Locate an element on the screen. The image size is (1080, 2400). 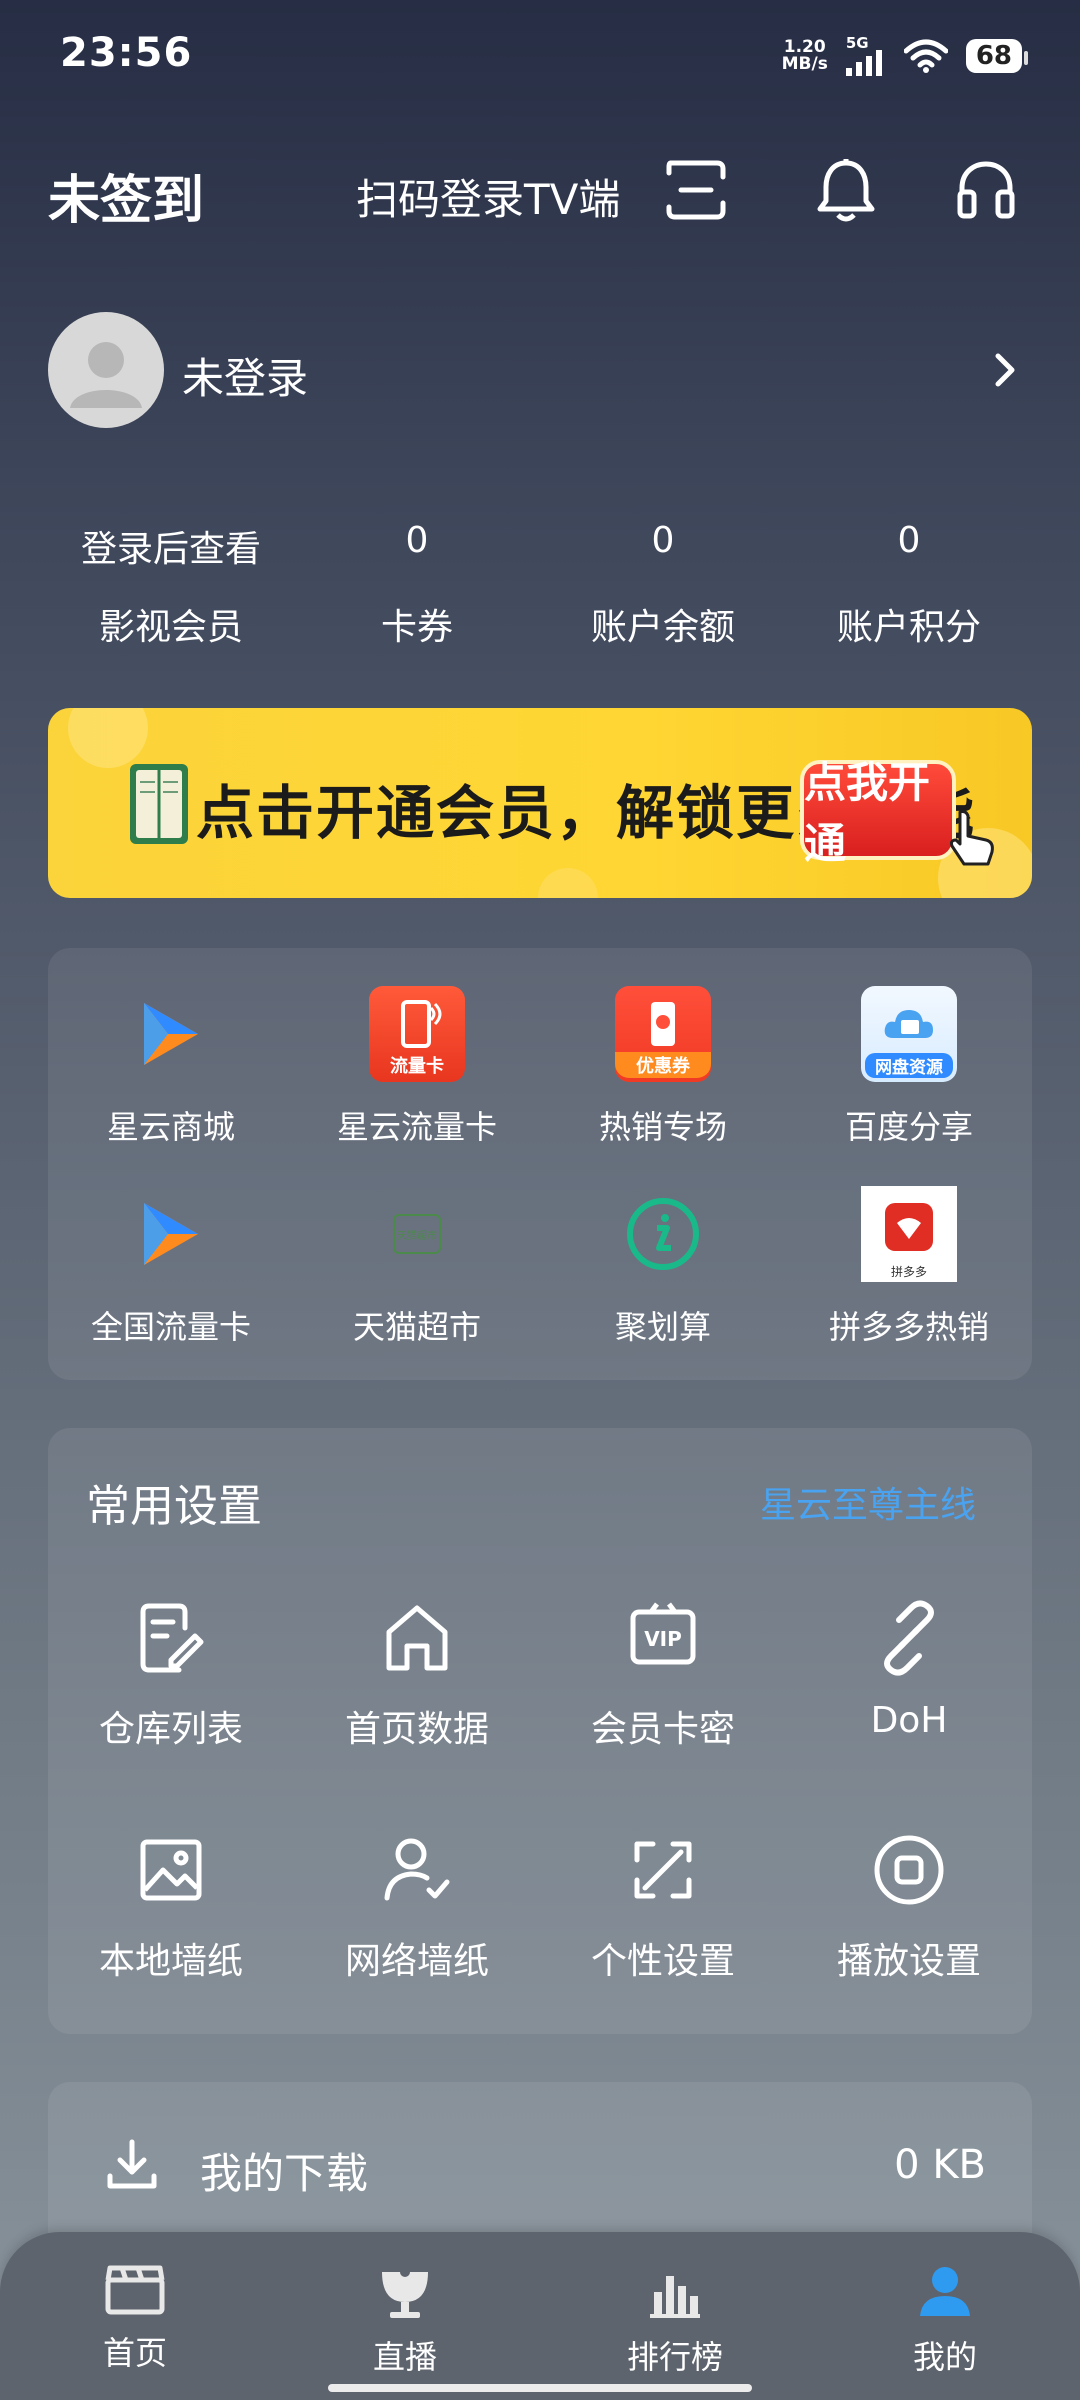
banner-open-button: 点我开通 is located at coordinates (878, 813).